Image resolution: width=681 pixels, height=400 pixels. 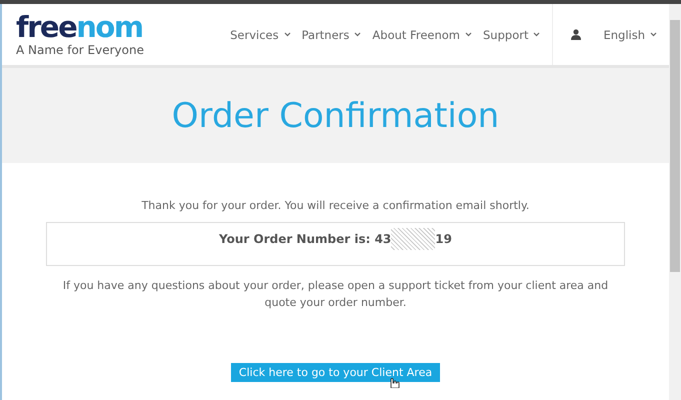 I want to click on hand-cursor-icon, so click(x=394, y=383).